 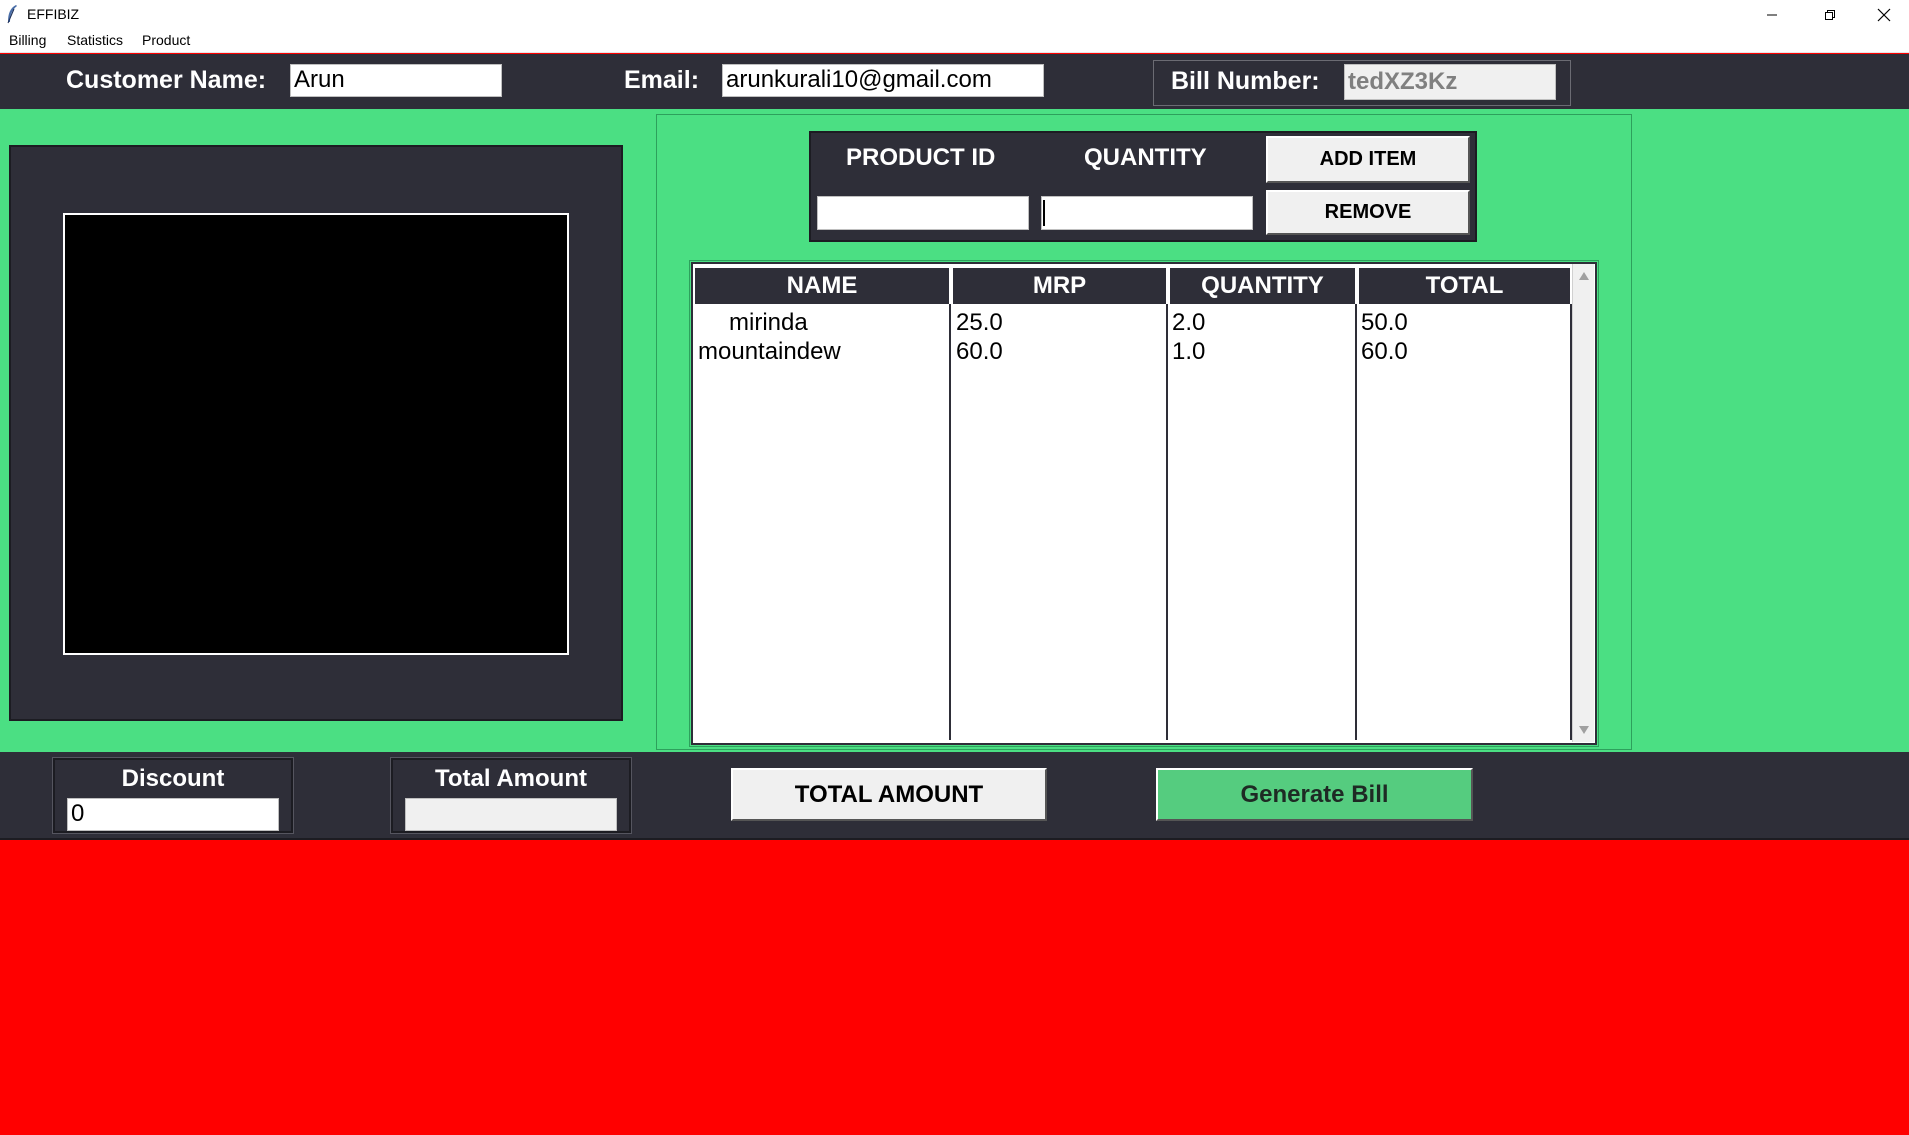 What do you see at coordinates (1464, 286) in the screenshot?
I see `column-header-total: TOTAL` at bounding box center [1464, 286].